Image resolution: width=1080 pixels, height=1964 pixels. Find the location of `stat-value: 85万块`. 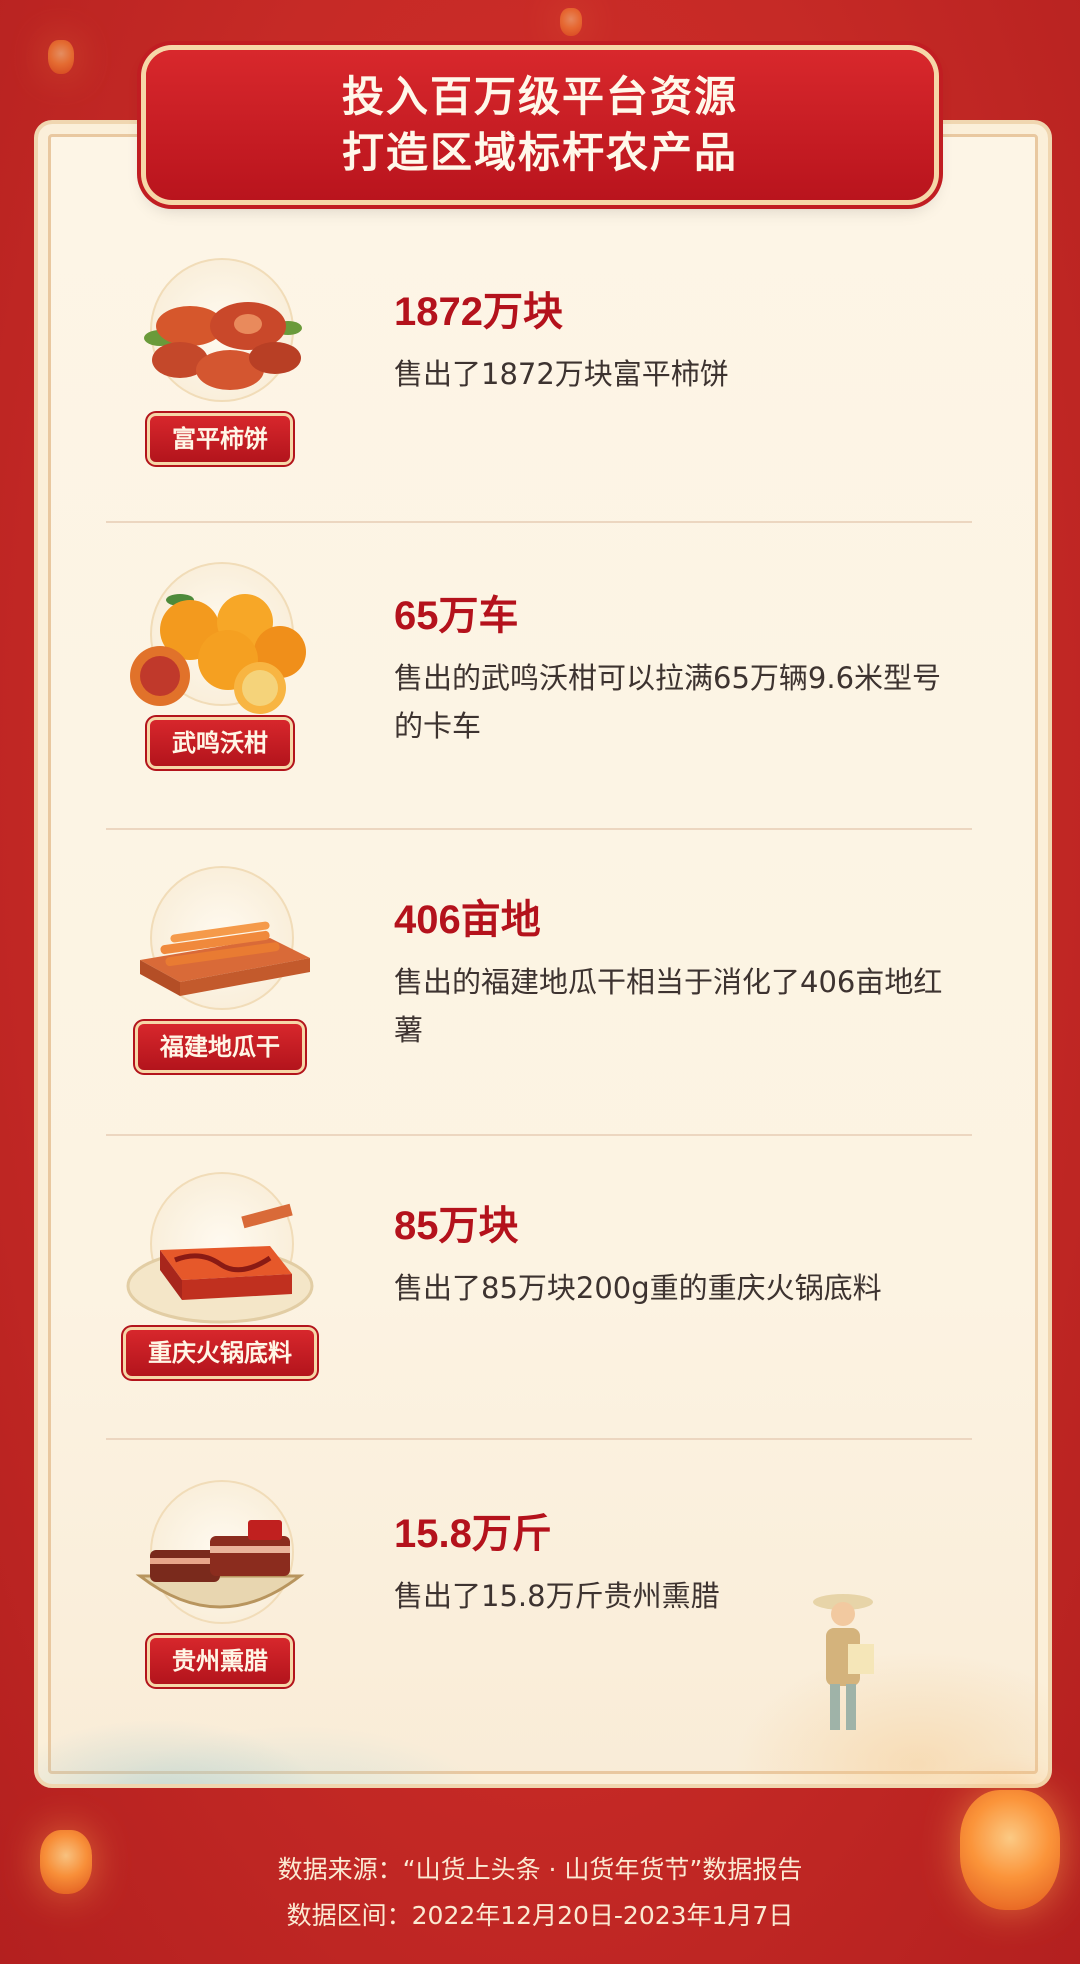

stat-value: 85万块 is located at coordinates (456, 1226).